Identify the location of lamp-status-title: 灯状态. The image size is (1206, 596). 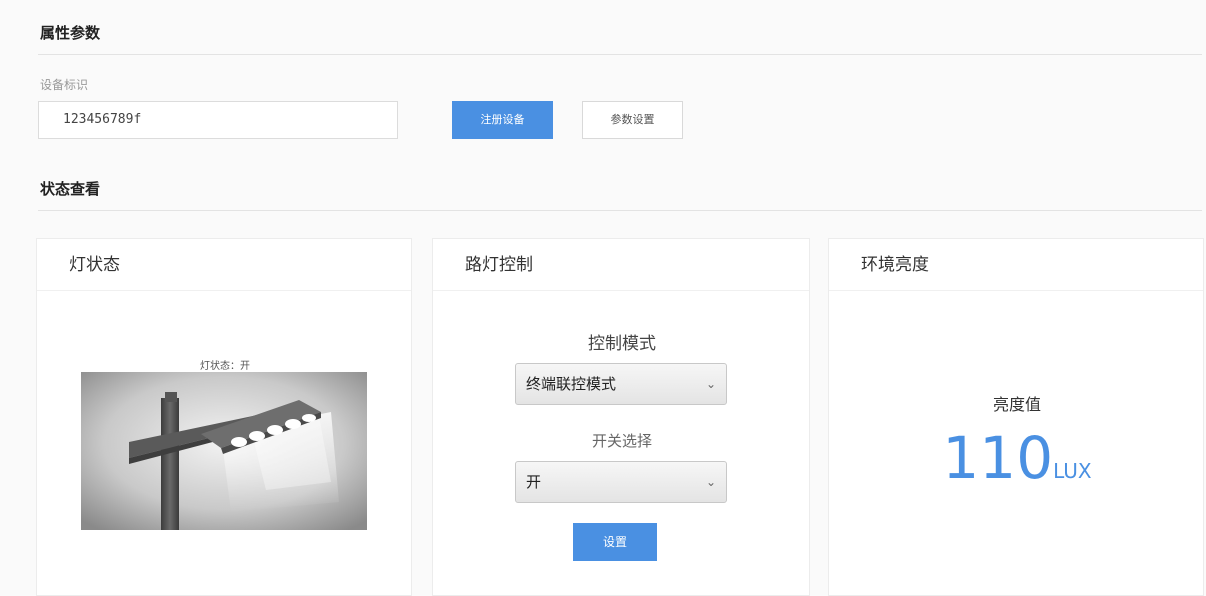
(224, 265).